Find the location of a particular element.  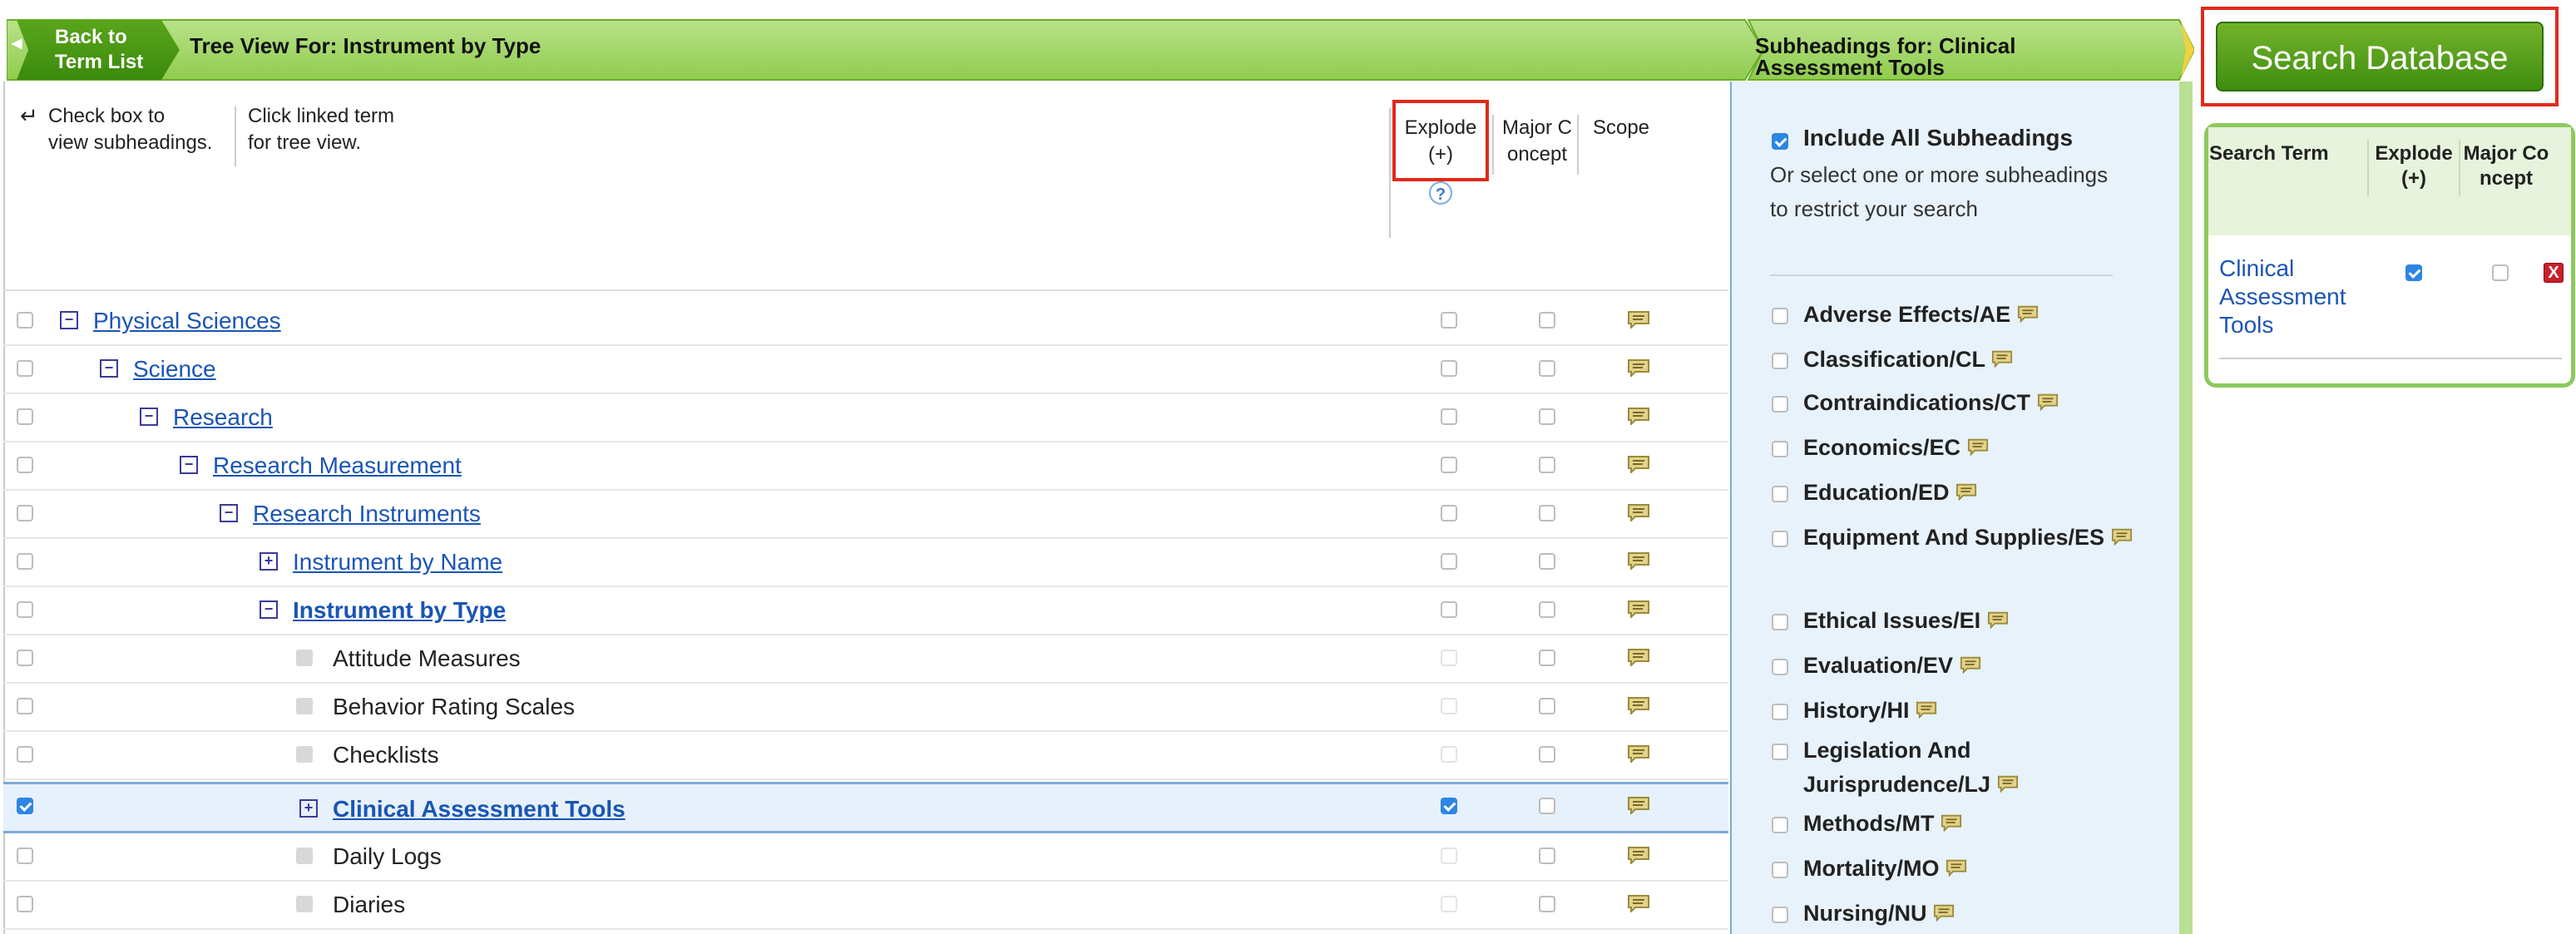

selected-term-link: Clinical Assessment Tools is located at coordinates (2290, 297).